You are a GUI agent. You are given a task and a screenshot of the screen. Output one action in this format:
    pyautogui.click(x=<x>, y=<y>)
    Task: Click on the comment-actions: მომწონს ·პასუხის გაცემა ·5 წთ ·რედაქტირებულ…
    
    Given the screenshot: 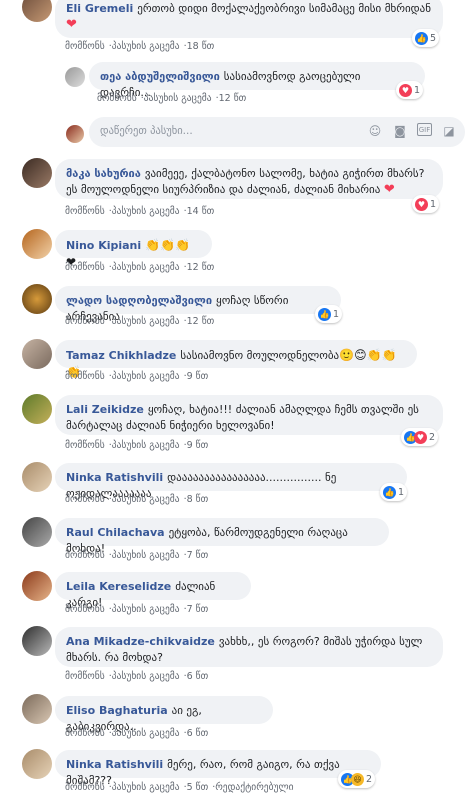 What is the action you would take?
    pyautogui.click(x=179, y=787)
    